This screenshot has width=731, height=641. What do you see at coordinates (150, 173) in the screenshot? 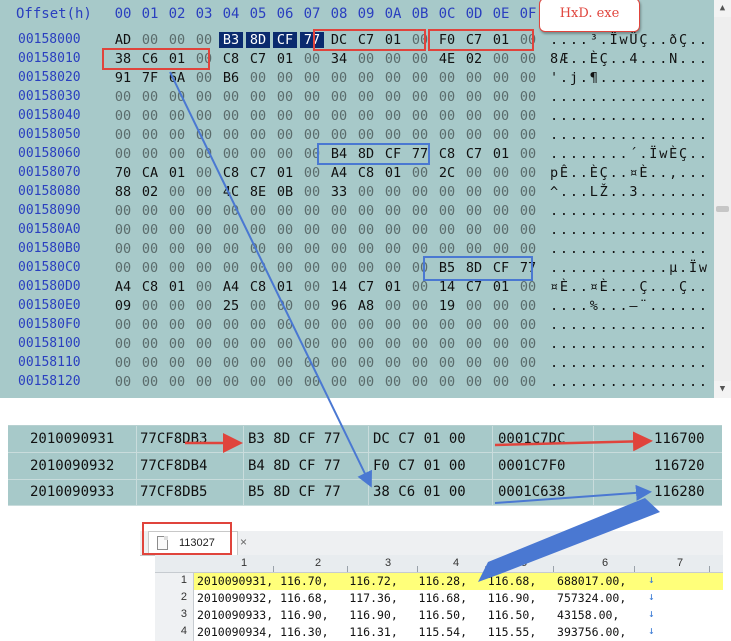
I see `hex-byte: CA` at bounding box center [150, 173].